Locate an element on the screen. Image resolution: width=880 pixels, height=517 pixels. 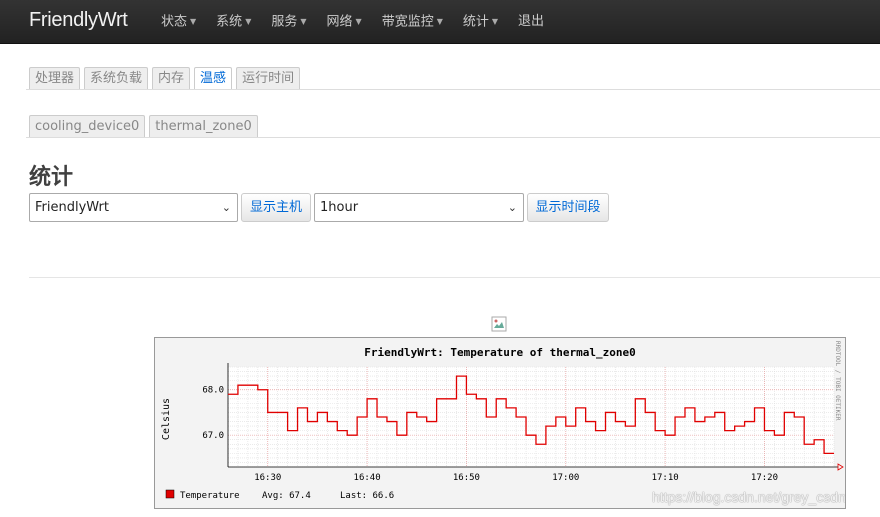
timespan-select-value: 1hour is located at coordinates (339, 207).